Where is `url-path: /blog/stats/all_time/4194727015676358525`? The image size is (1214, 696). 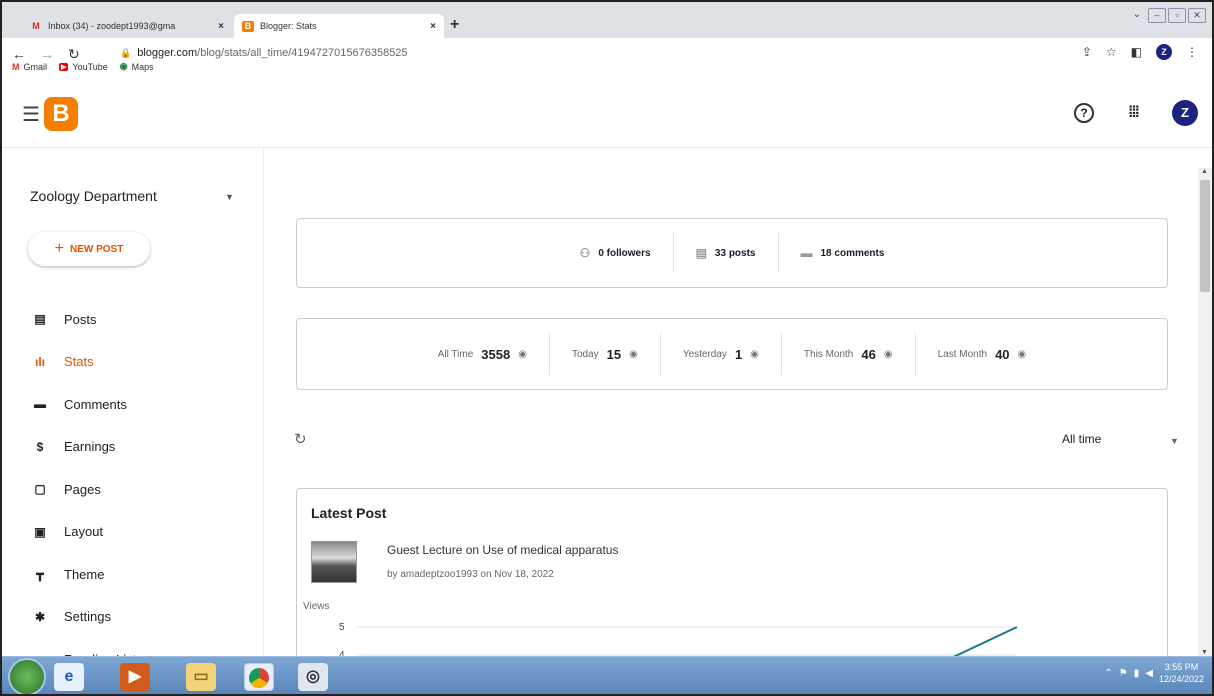
url-path: /blog/stats/all_time/4194727015676358525 is located at coordinates (302, 53).